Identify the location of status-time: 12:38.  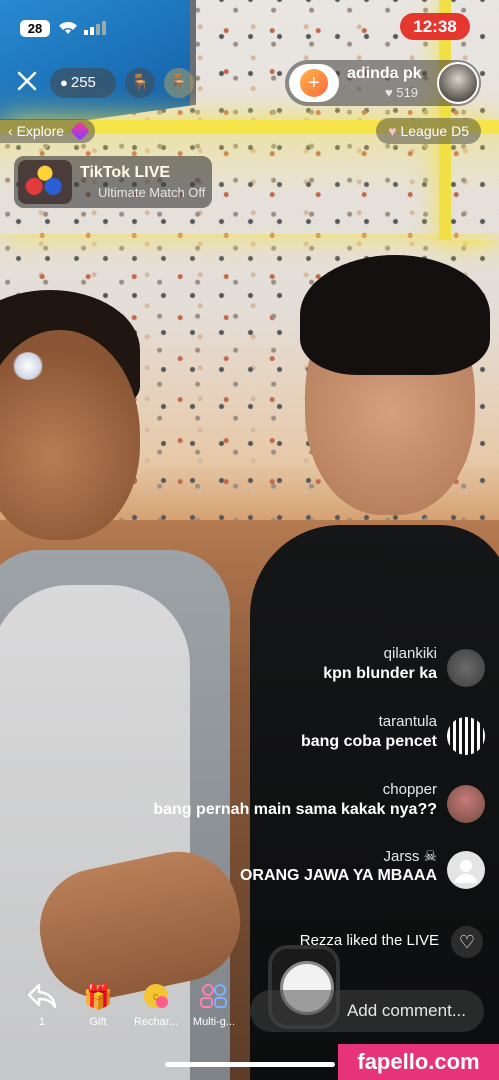
(435, 26).